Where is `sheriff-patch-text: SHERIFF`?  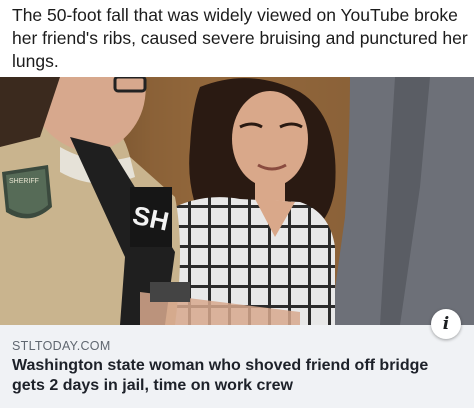
sheriff-patch-text: SHERIFF is located at coordinates (24, 181).